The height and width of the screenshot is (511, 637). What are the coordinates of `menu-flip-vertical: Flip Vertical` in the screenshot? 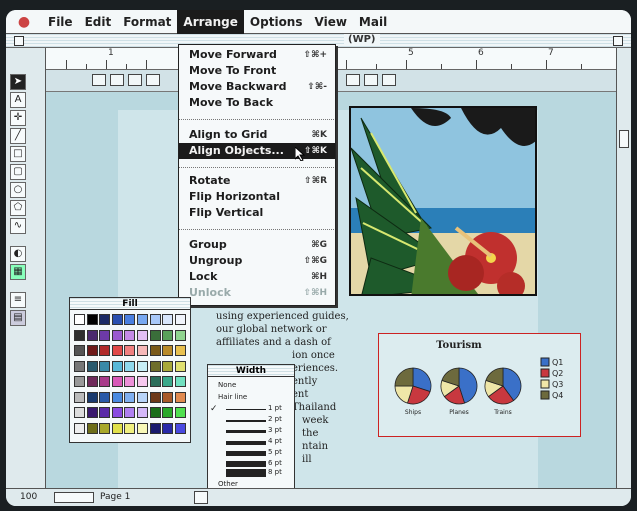 It's located at (257, 213).